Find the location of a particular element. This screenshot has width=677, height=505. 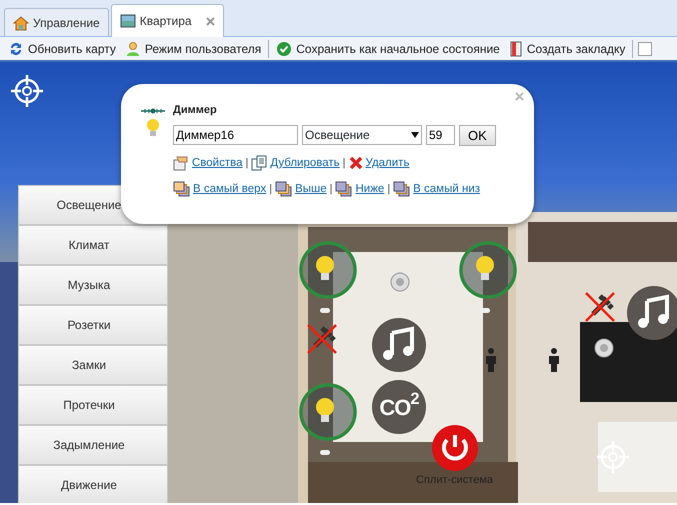

toolbar-button: Режим пользователя is located at coordinates (193, 49).